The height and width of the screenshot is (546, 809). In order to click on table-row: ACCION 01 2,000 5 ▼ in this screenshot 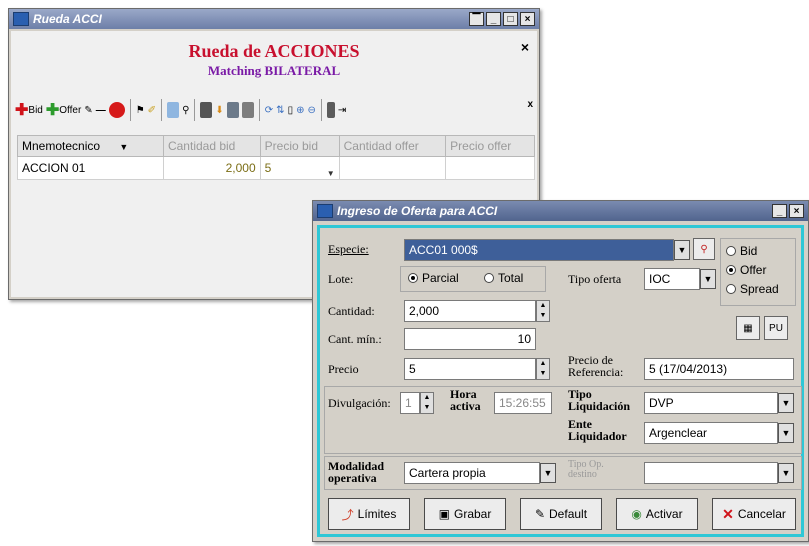, I will do `click(276, 168)`.